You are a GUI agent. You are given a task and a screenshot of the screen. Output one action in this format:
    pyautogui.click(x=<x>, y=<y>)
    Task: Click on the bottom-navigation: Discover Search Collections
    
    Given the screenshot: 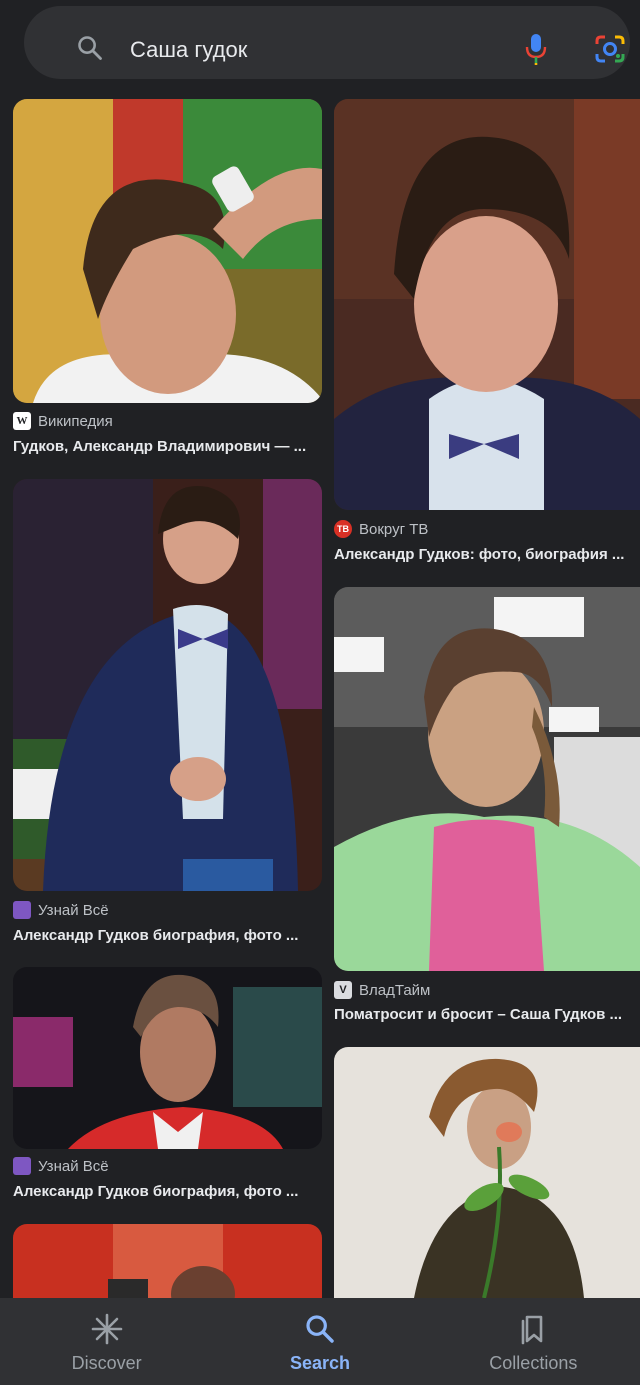 What is the action you would take?
    pyautogui.click(x=320, y=1341)
    